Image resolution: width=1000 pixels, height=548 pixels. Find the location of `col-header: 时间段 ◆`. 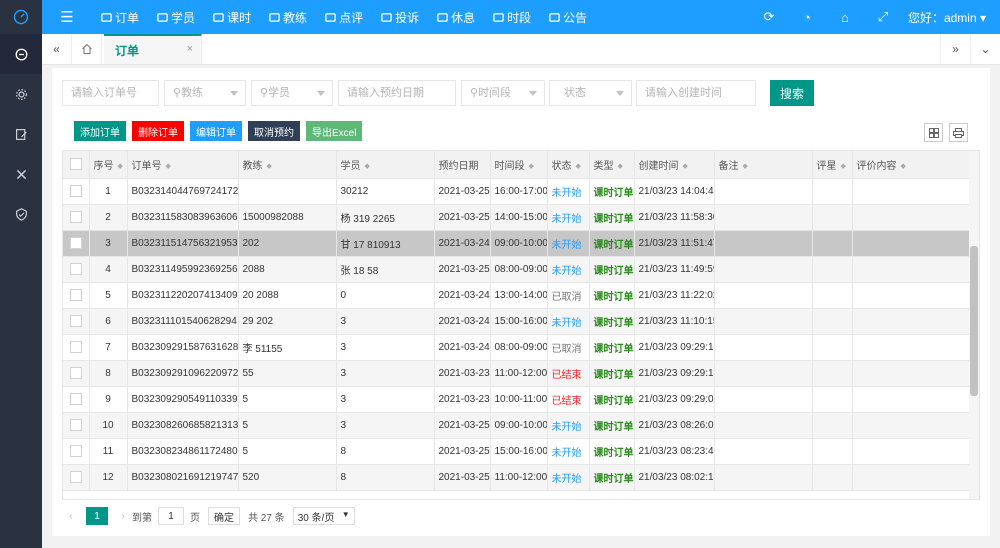

col-header: 时间段 ◆ is located at coordinates (519, 165).